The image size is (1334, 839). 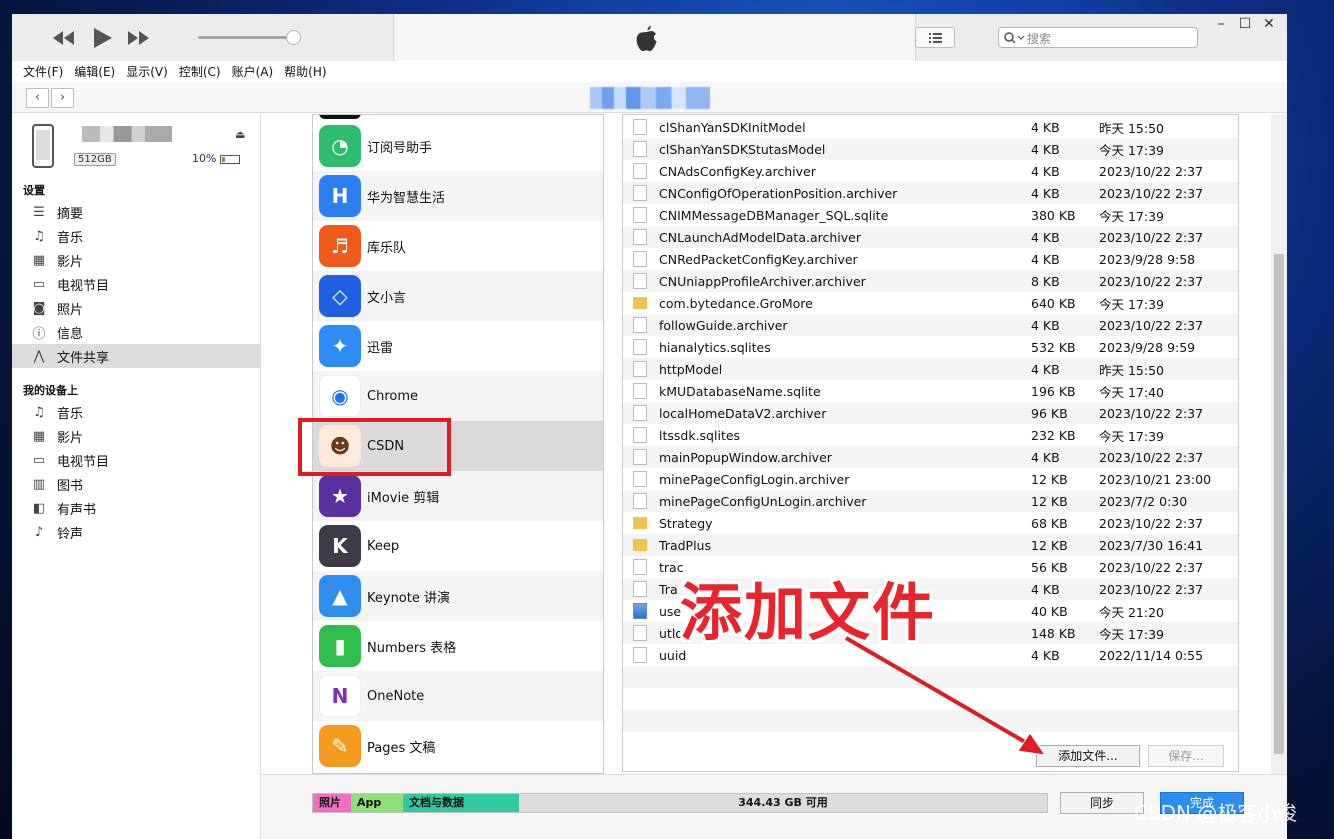 I want to click on device-name-blurred, so click(x=127, y=134).